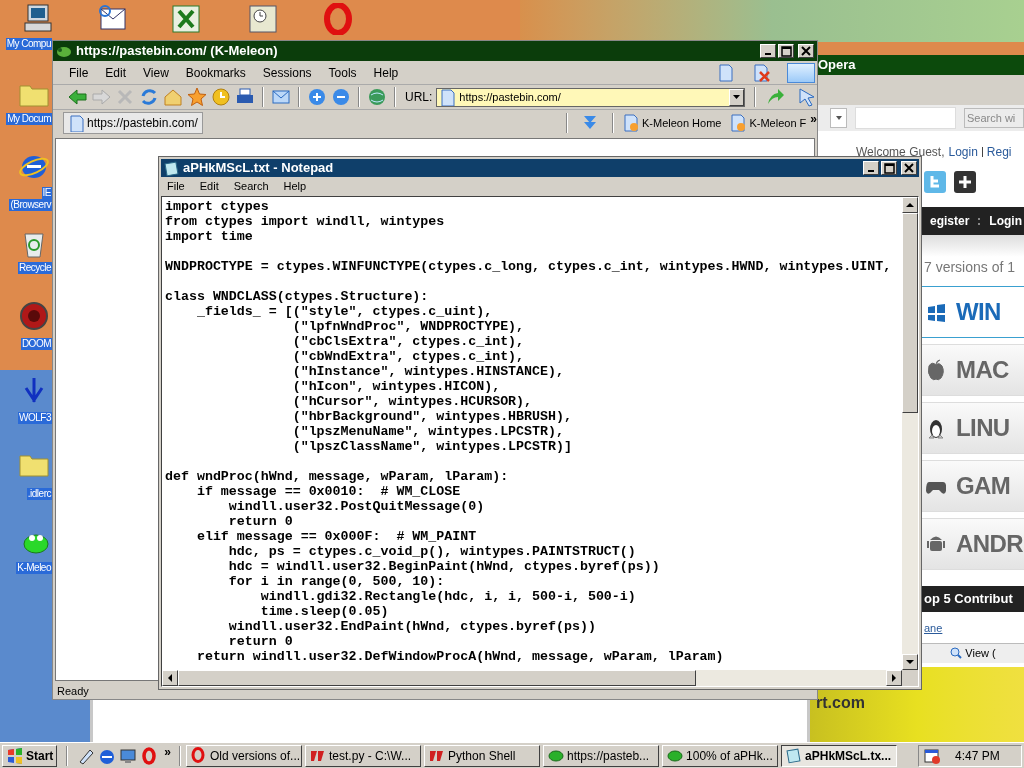 This screenshot has width=1024, height=768. I want to click on bookmark-link: K-Meleon Home, so click(671, 123).